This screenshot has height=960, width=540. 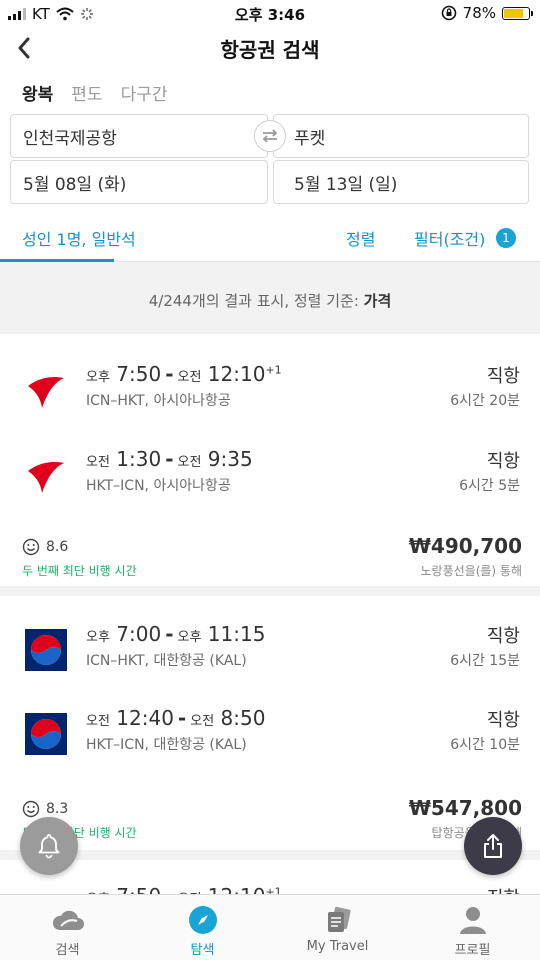 What do you see at coordinates (449, 238) in the screenshot?
I see `filter-button: 필터(조건)` at bounding box center [449, 238].